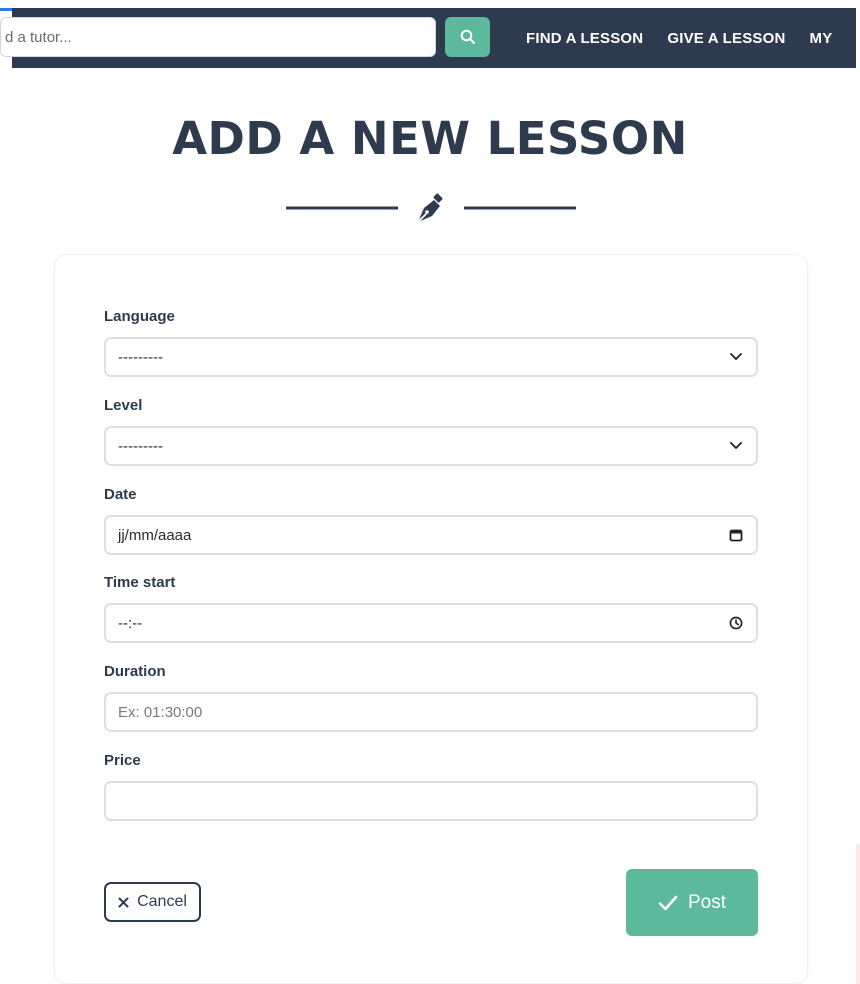 Image resolution: width=860 pixels, height=984 pixels. I want to click on date-input: jj/mm/aaaa, so click(431, 535).